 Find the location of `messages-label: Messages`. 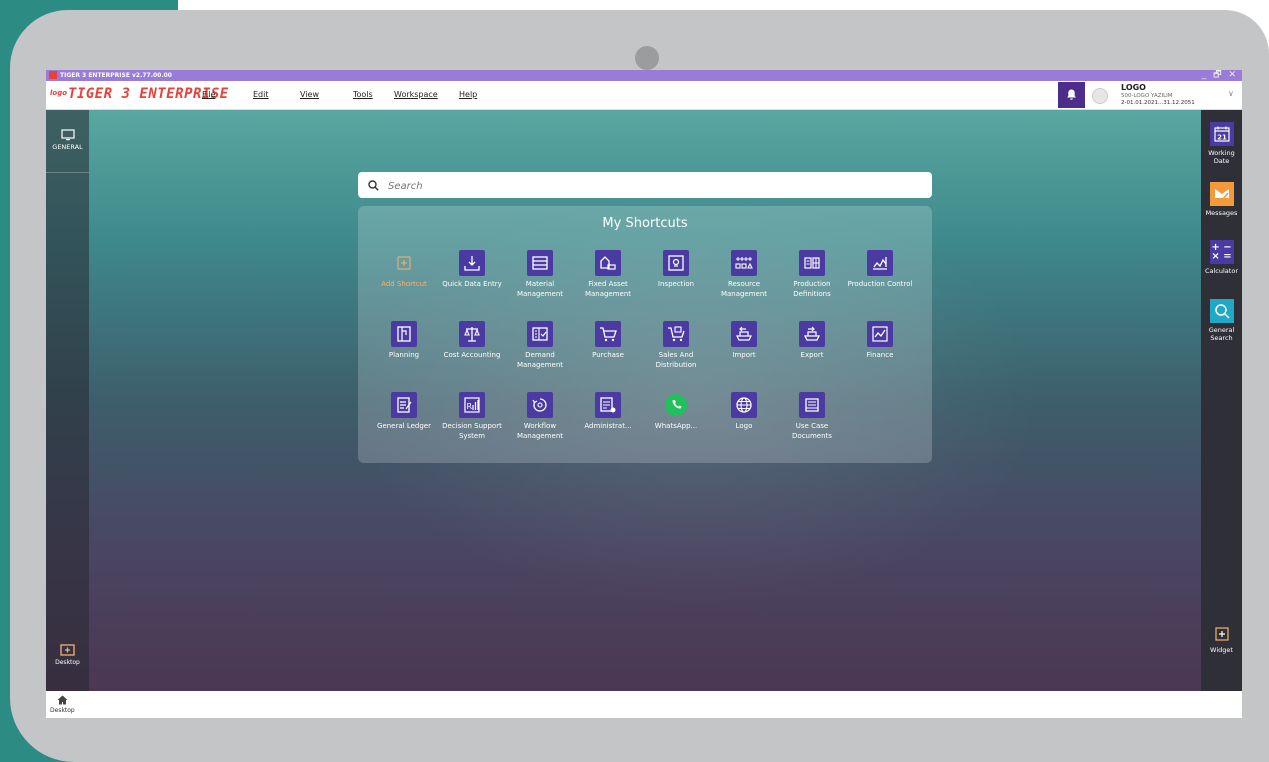

messages-label: Messages is located at coordinates (1221, 213).